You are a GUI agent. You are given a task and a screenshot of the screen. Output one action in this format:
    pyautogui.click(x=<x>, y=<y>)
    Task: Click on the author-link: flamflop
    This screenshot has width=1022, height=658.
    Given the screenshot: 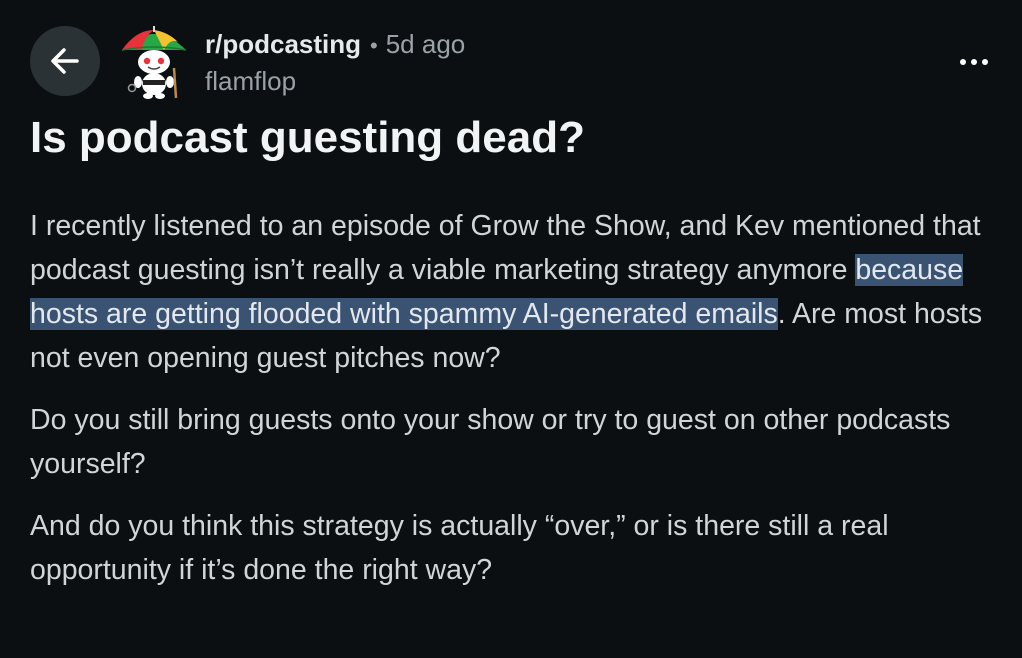 What is the action you would take?
    pyautogui.click(x=335, y=81)
    